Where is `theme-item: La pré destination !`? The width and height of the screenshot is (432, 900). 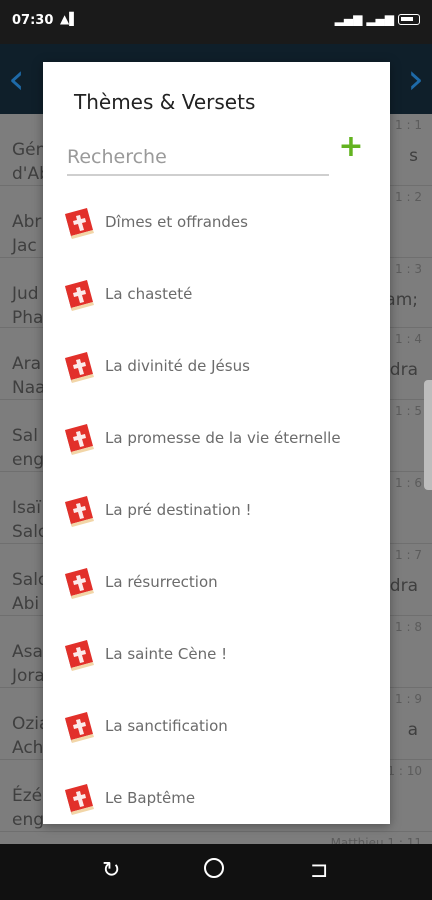 theme-item: La pré destination ! is located at coordinates (216, 510).